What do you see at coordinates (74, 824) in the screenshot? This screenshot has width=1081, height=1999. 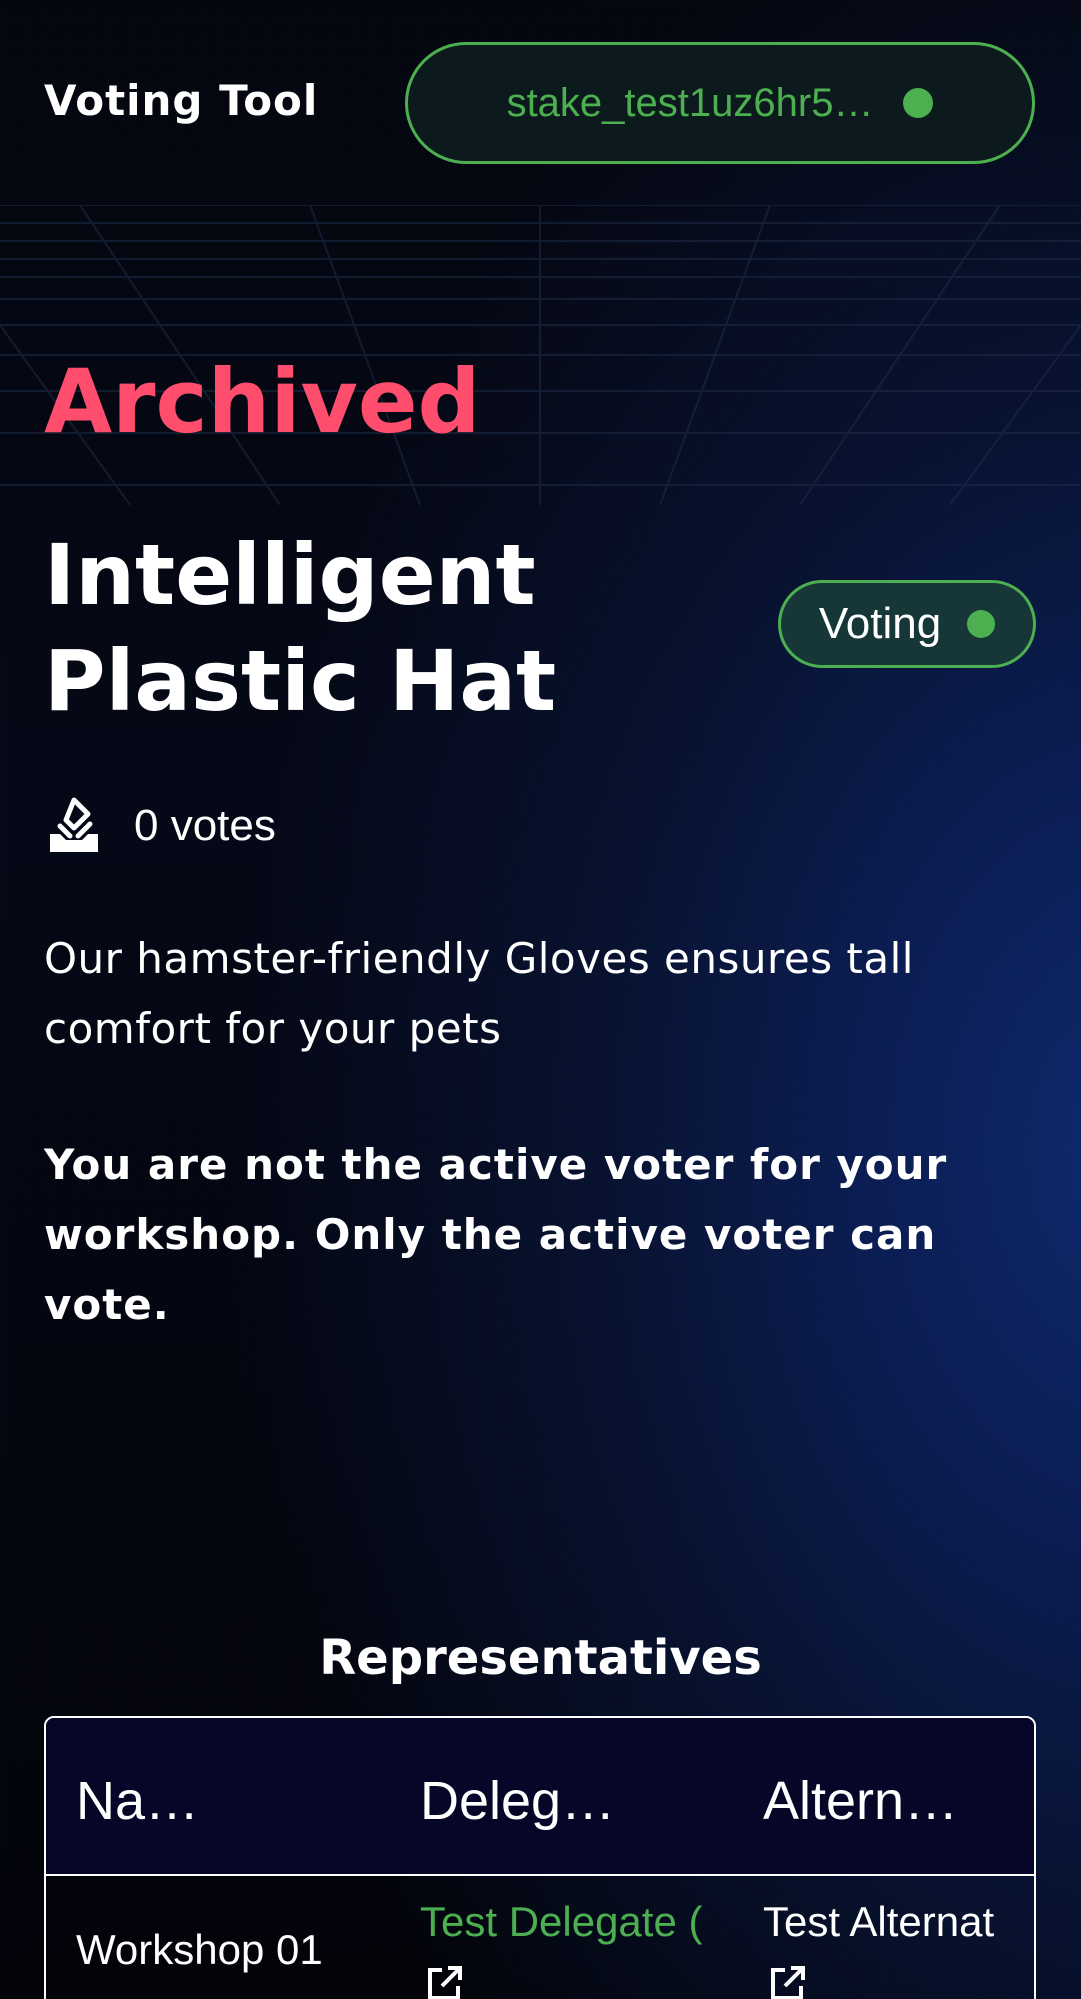 I see `vote-icon` at bounding box center [74, 824].